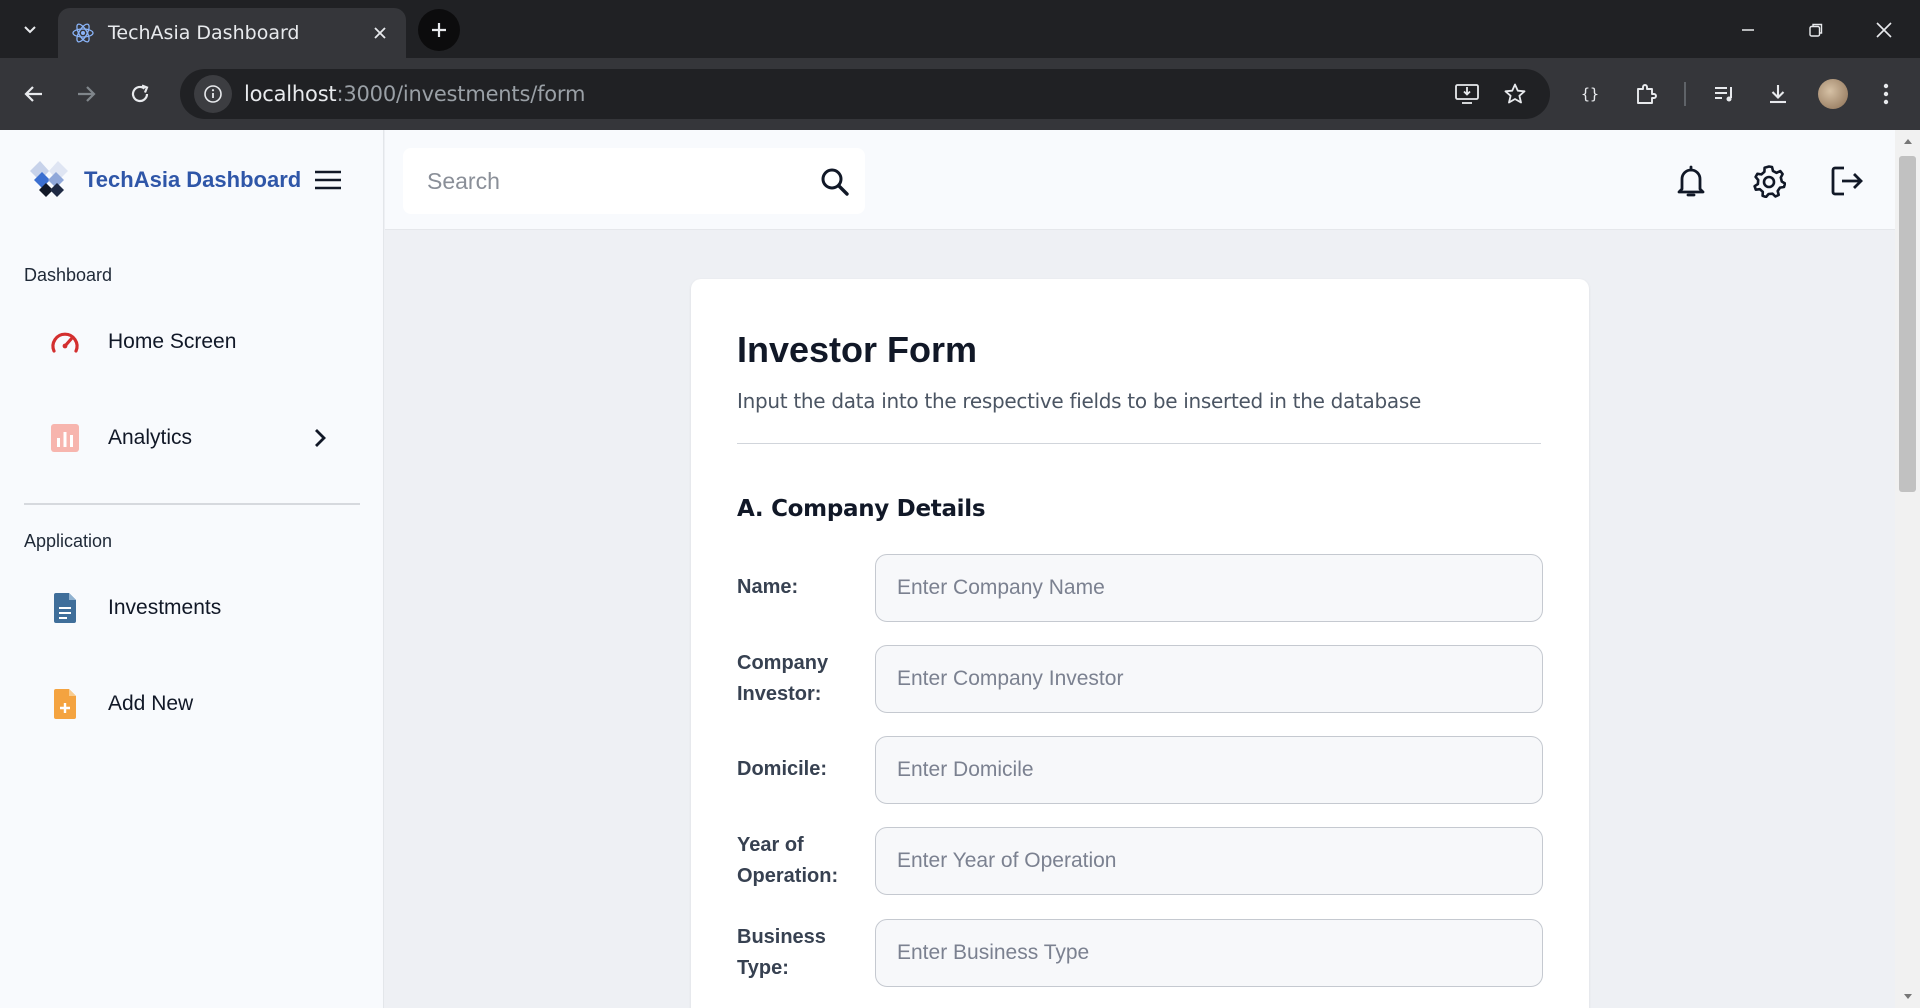 The image size is (1920, 1008). Describe the element at coordinates (65, 608) in the screenshot. I see `document-icon` at that location.